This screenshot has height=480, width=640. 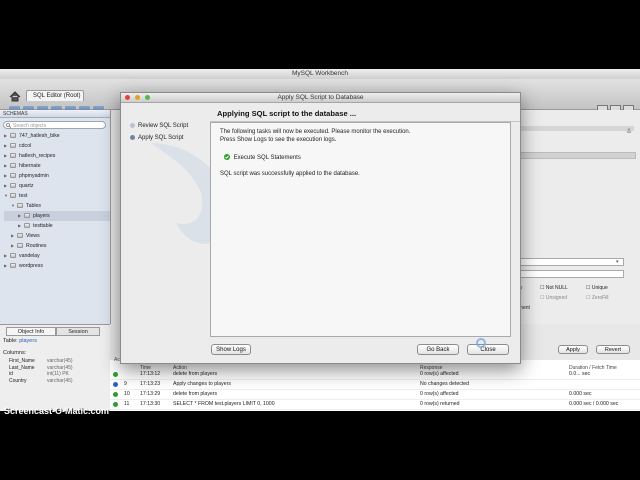 What do you see at coordinates (57, 156) in the screenshot?
I see `sidebar-item-hatlesh_recipes: ▶ hatlesh_recipes` at bounding box center [57, 156].